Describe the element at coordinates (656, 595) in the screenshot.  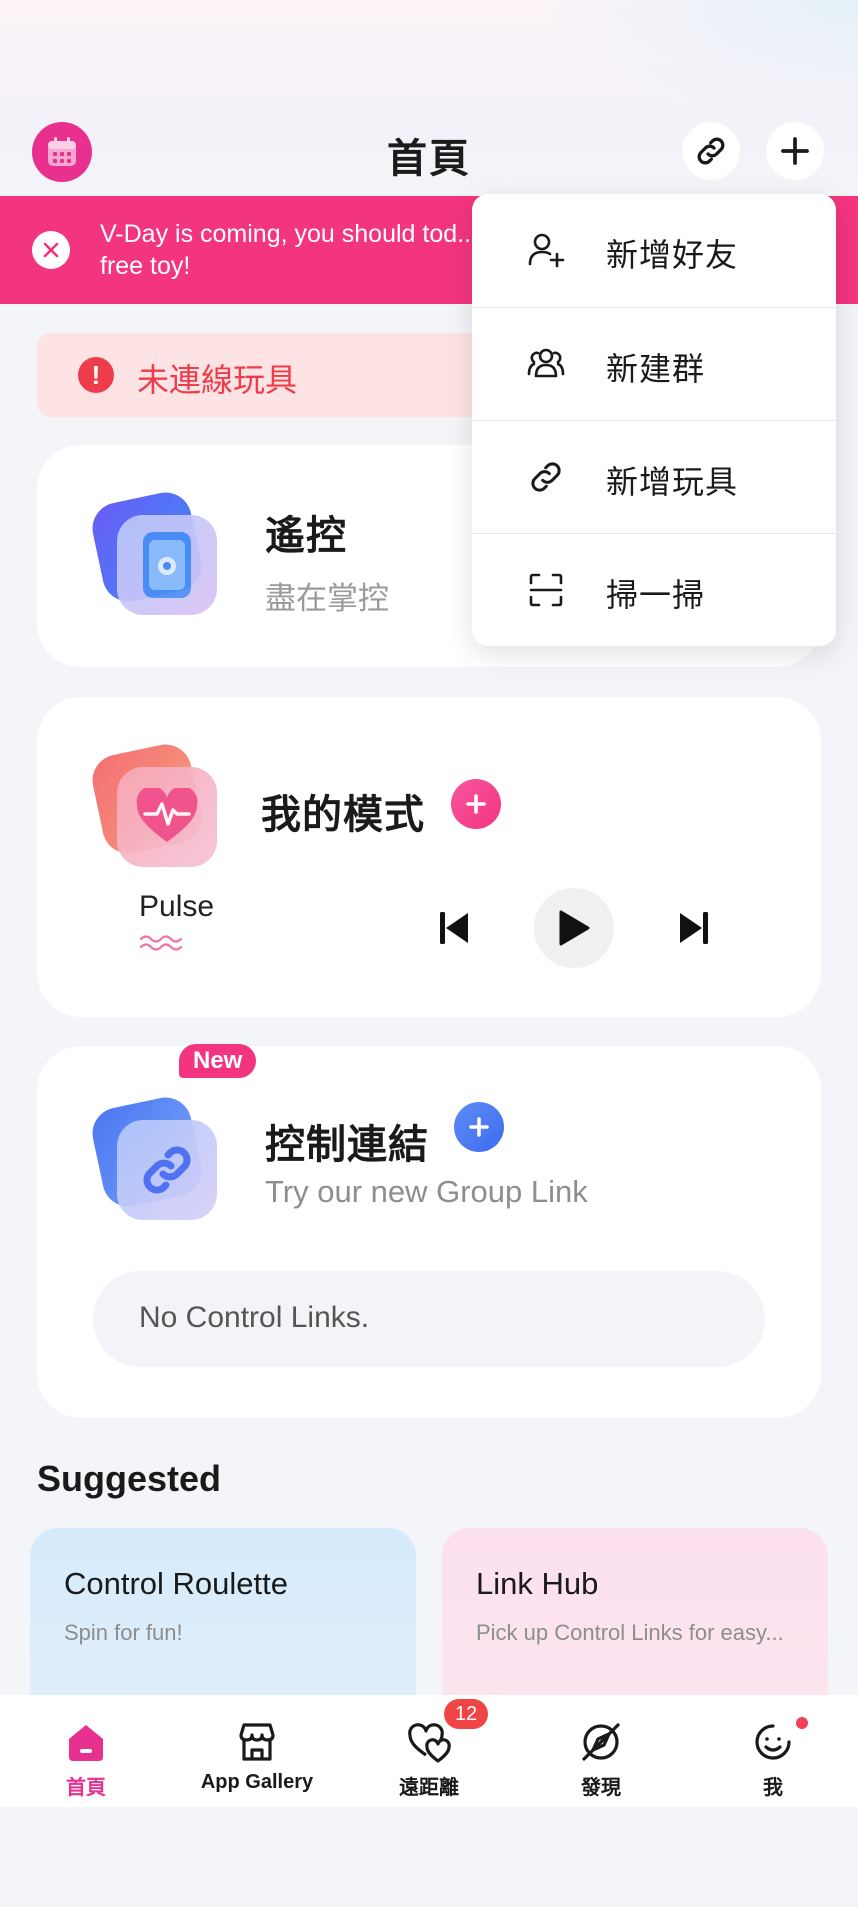
I see `menu-item-label: 掃一掃` at that location.